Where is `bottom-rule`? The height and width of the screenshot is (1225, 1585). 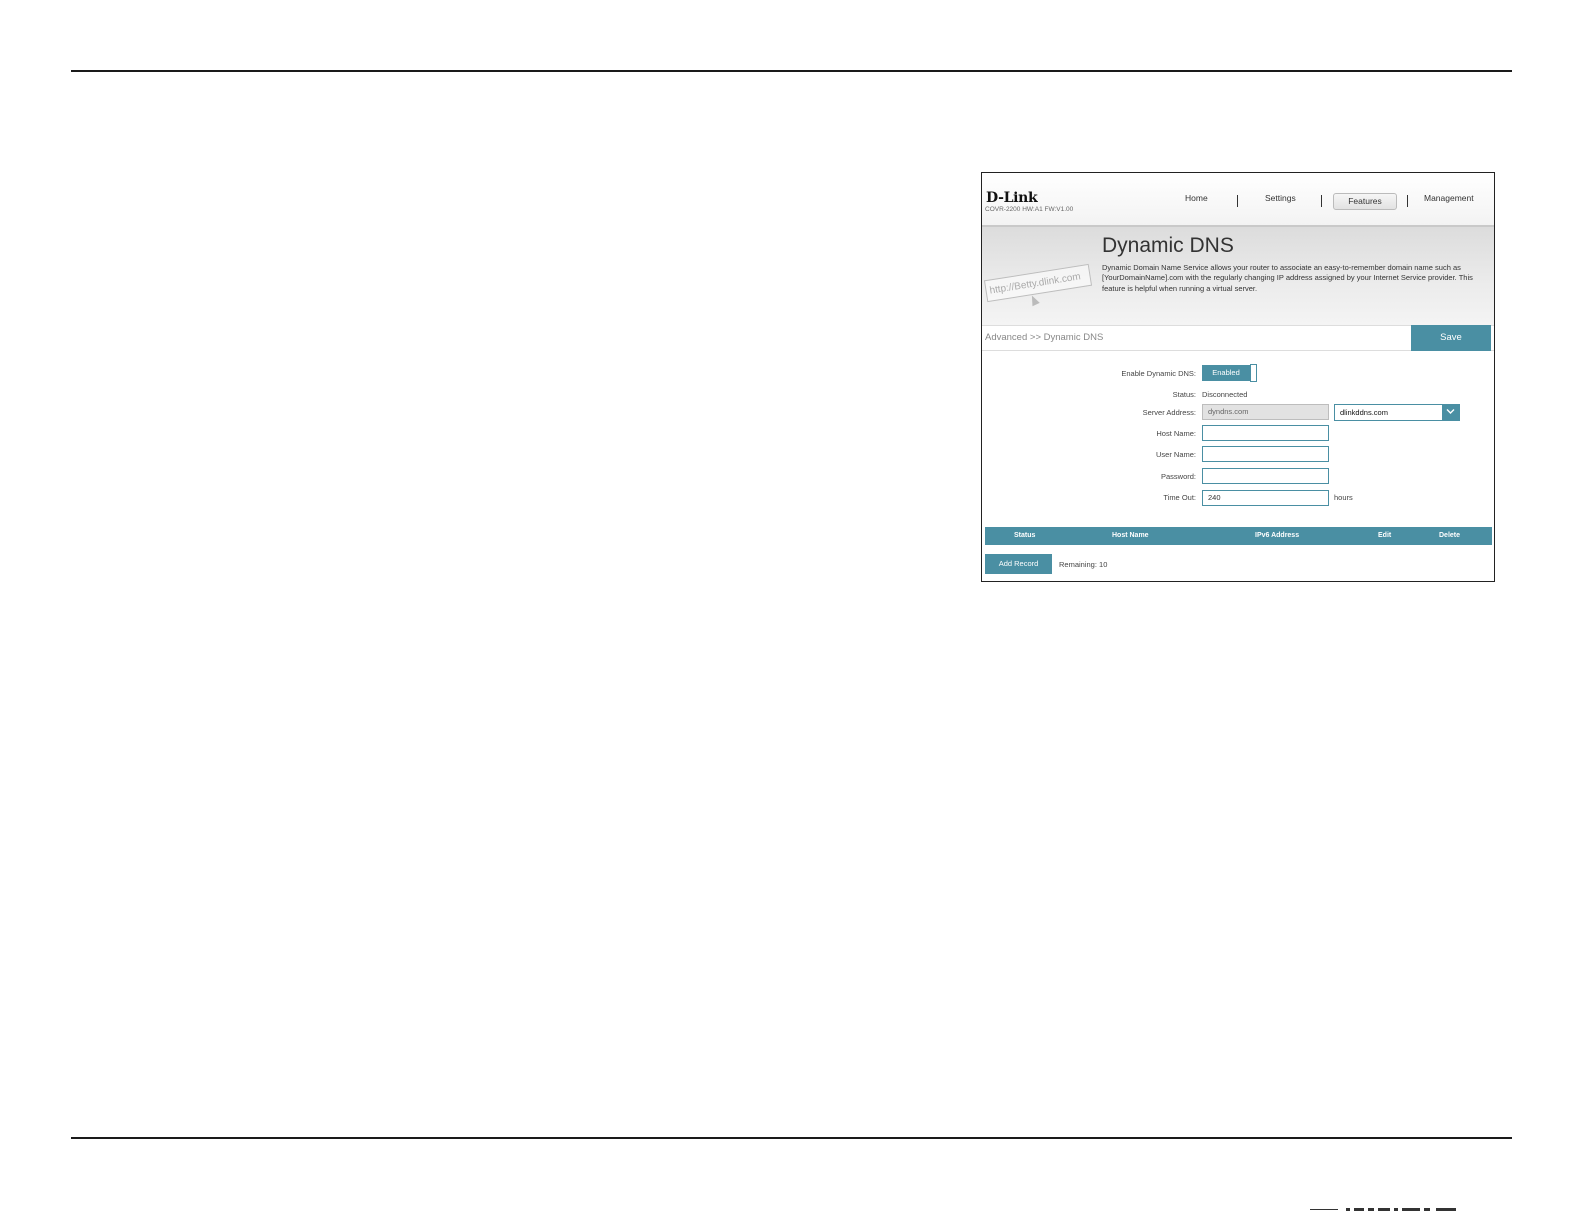
bottom-rule is located at coordinates (791, 1138).